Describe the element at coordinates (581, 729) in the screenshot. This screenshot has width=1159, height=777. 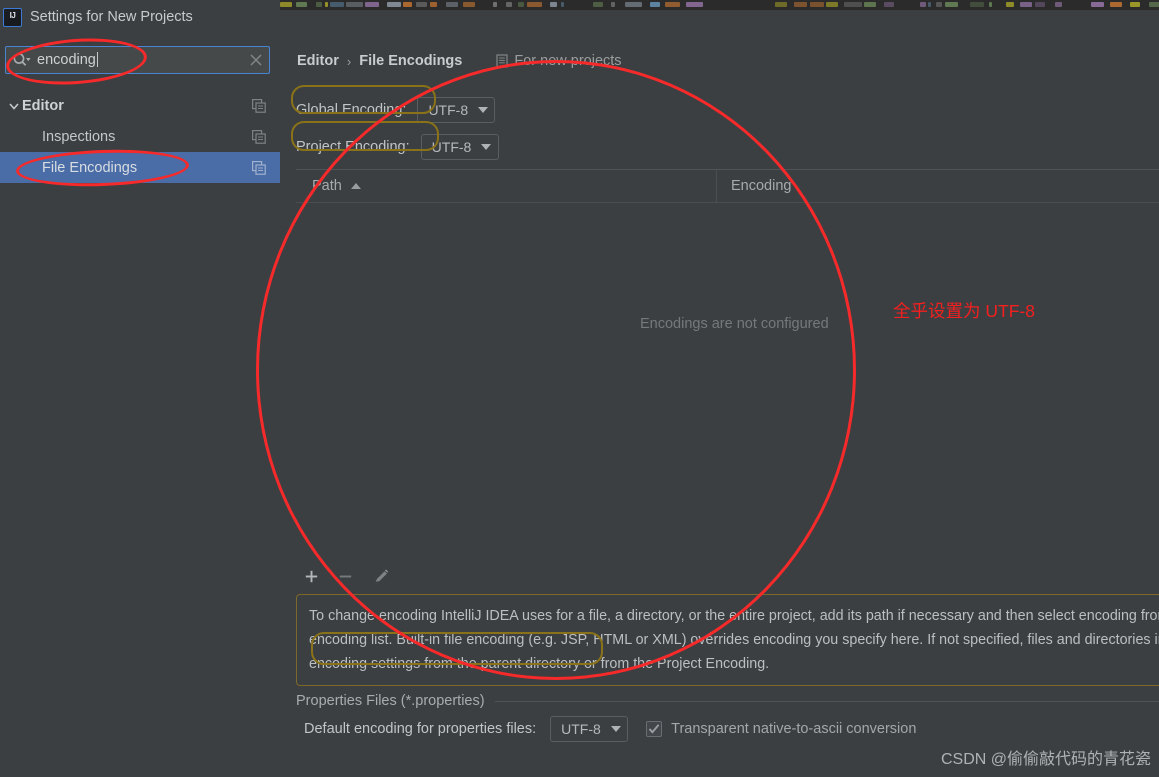
I see `properties-encoding-value: UTF-8` at that location.